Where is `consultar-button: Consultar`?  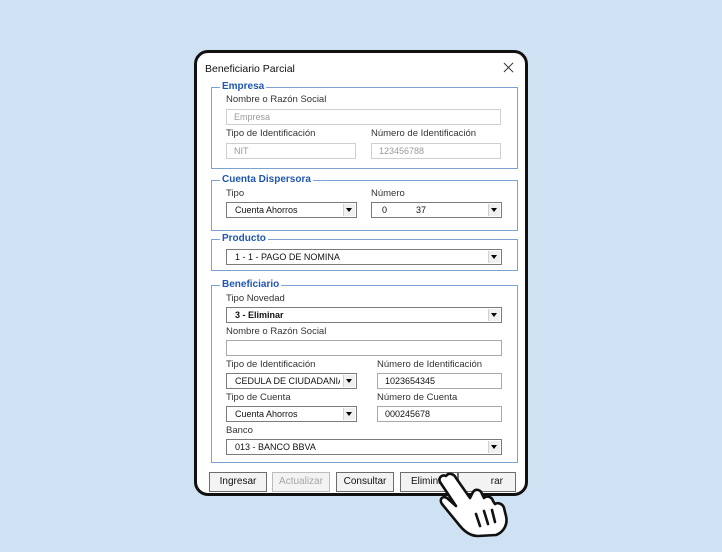 consultar-button: Consultar is located at coordinates (365, 482).